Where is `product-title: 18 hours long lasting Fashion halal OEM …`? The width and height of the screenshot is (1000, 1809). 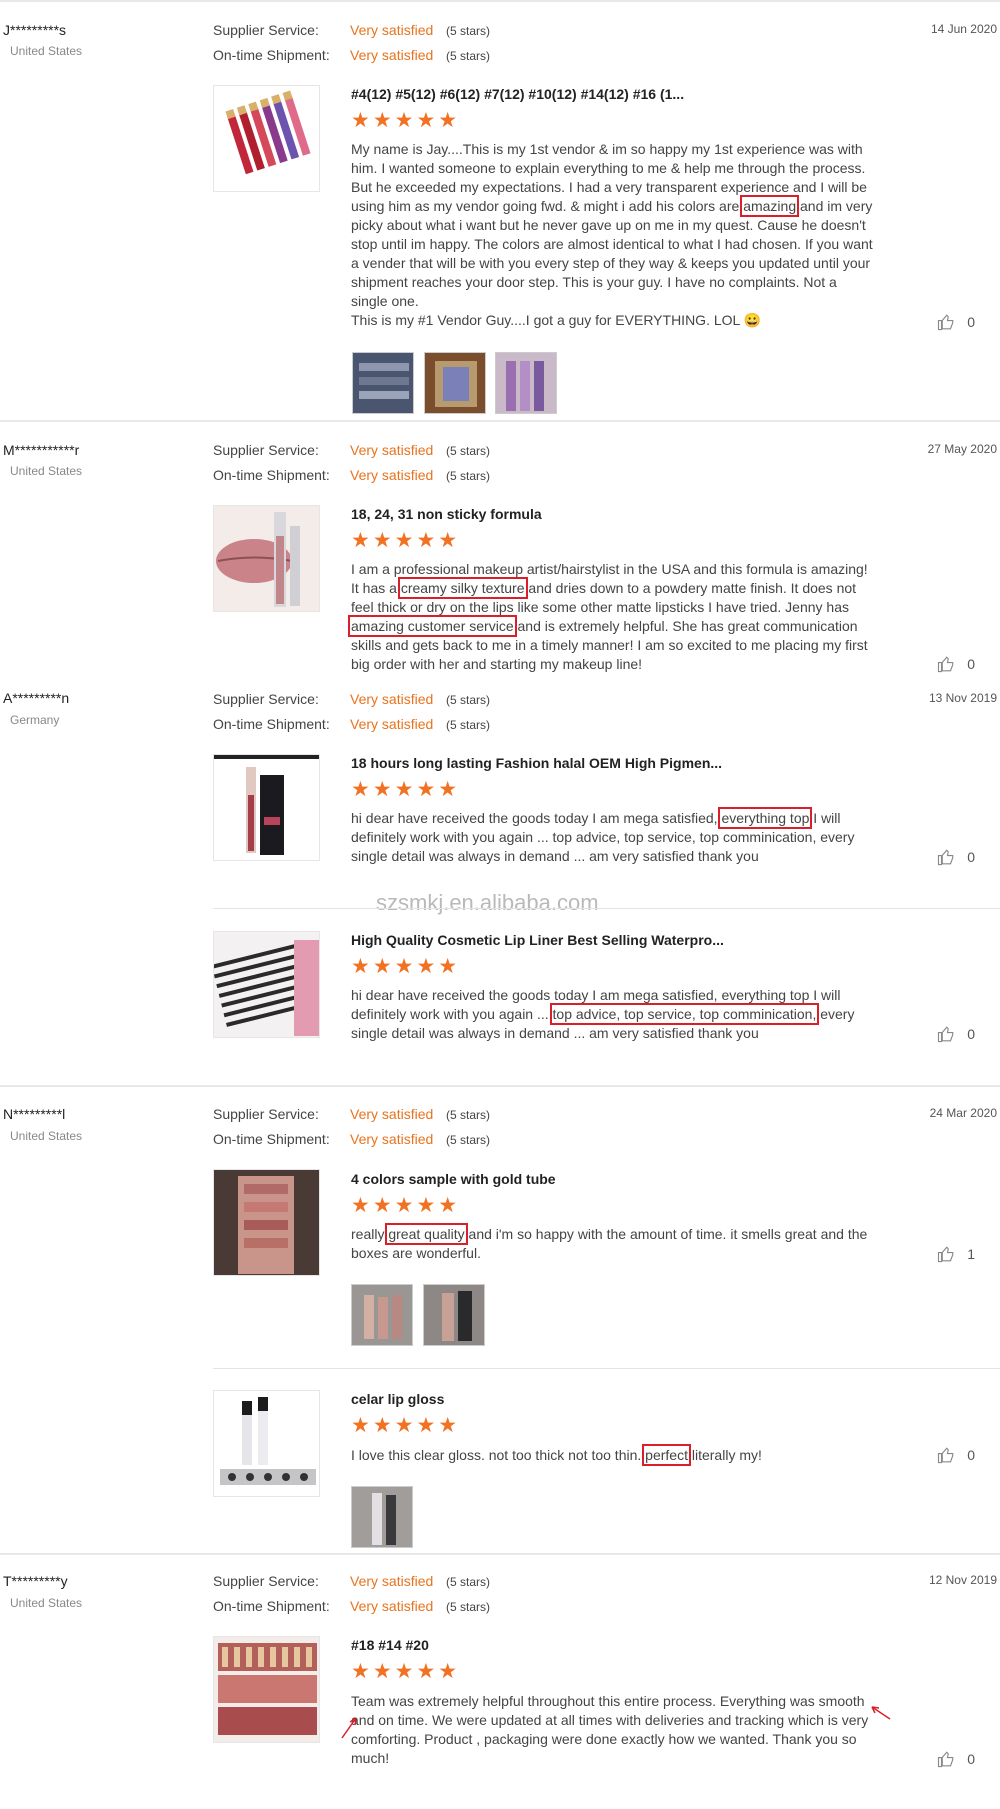
product-title: 18 hours long lasting Fashion halal OEM … is located at coordinates (536, 763).